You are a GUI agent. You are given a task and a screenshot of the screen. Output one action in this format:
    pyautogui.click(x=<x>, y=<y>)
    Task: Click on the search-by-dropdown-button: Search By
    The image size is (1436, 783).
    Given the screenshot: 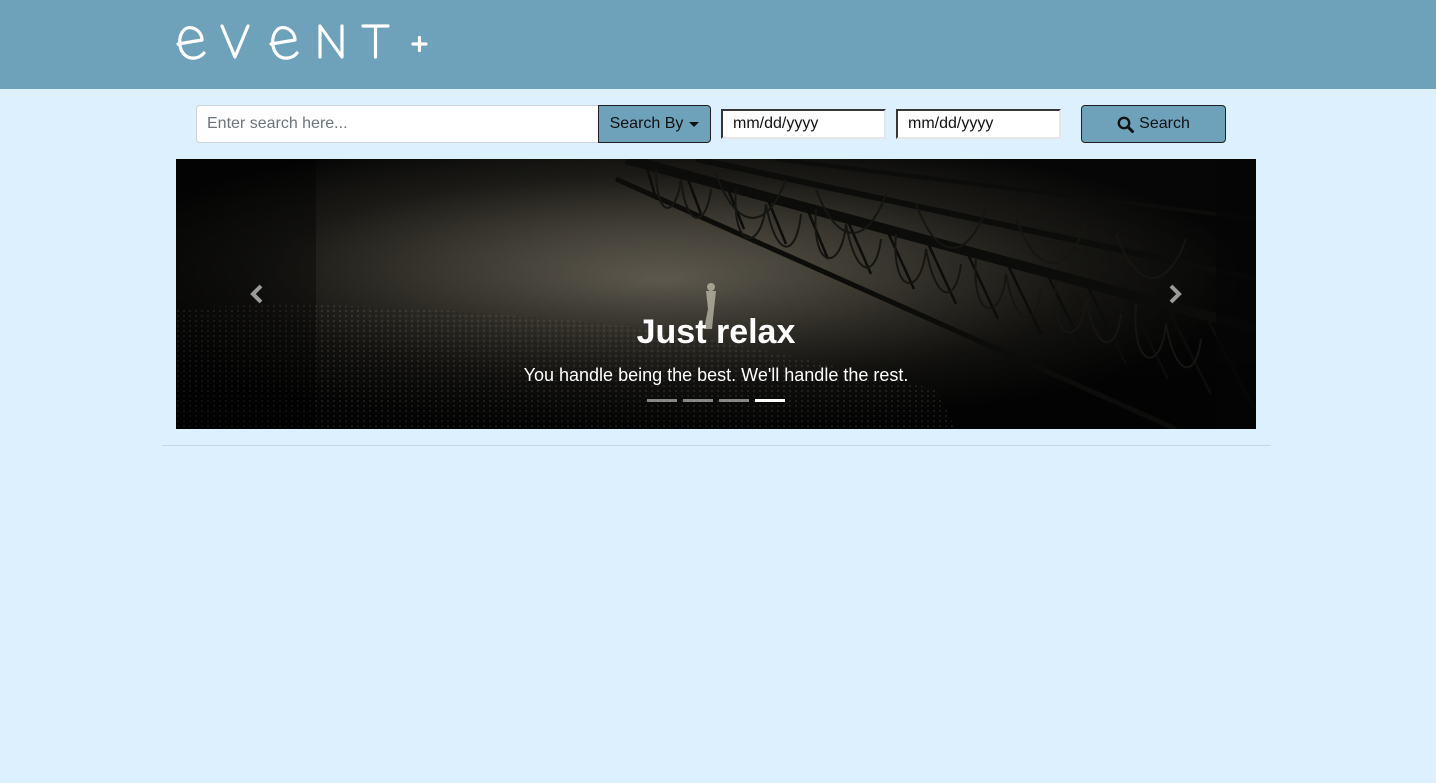 What is the action you would take?
    pyautogui.click(x=654, y=124)
    